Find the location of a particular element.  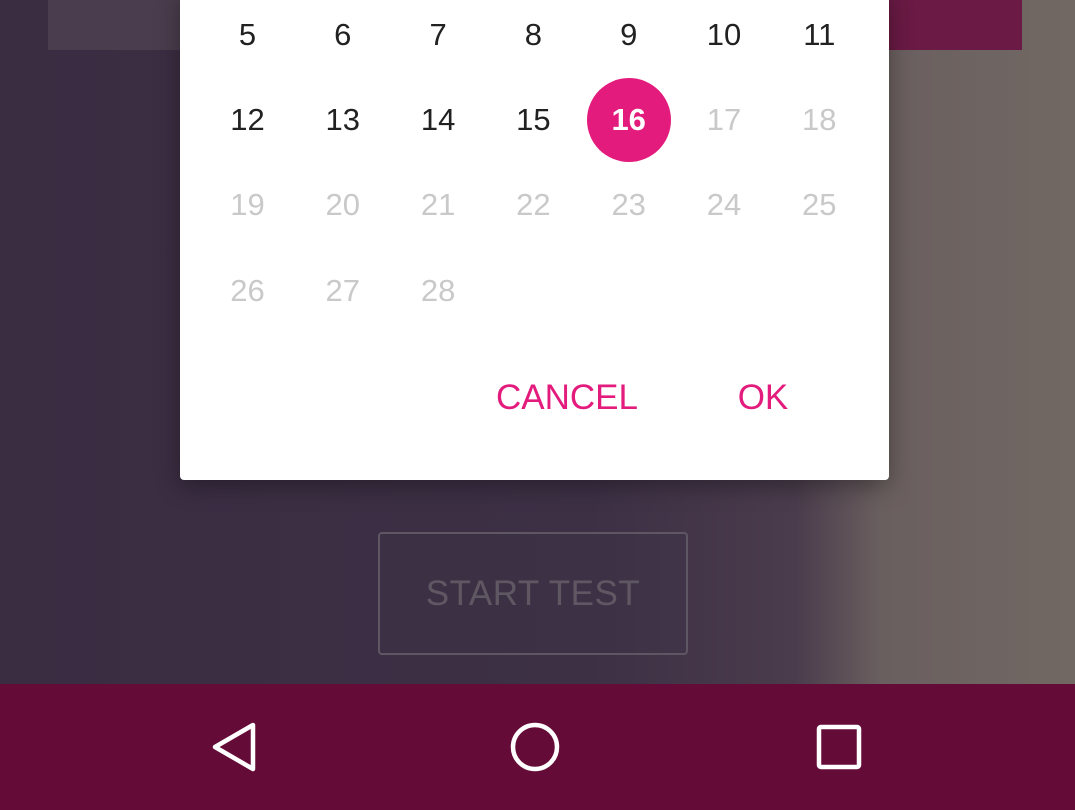

calendar-day: 11 is located at coordinates (819, 38).